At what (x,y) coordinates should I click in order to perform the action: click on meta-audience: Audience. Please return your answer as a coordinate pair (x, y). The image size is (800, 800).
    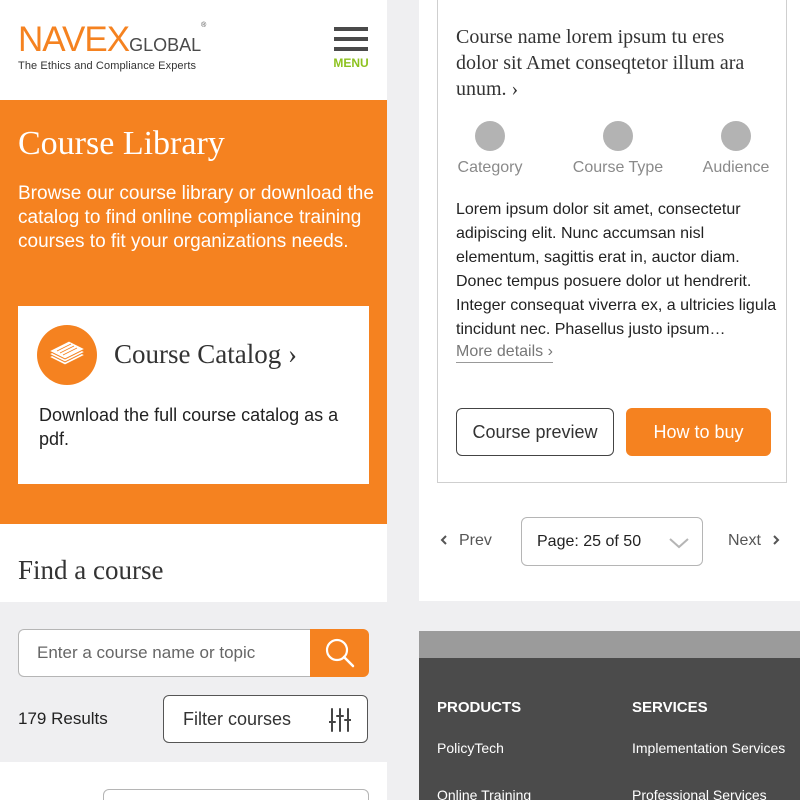
    Looking at the image, I should click on (736, 149).